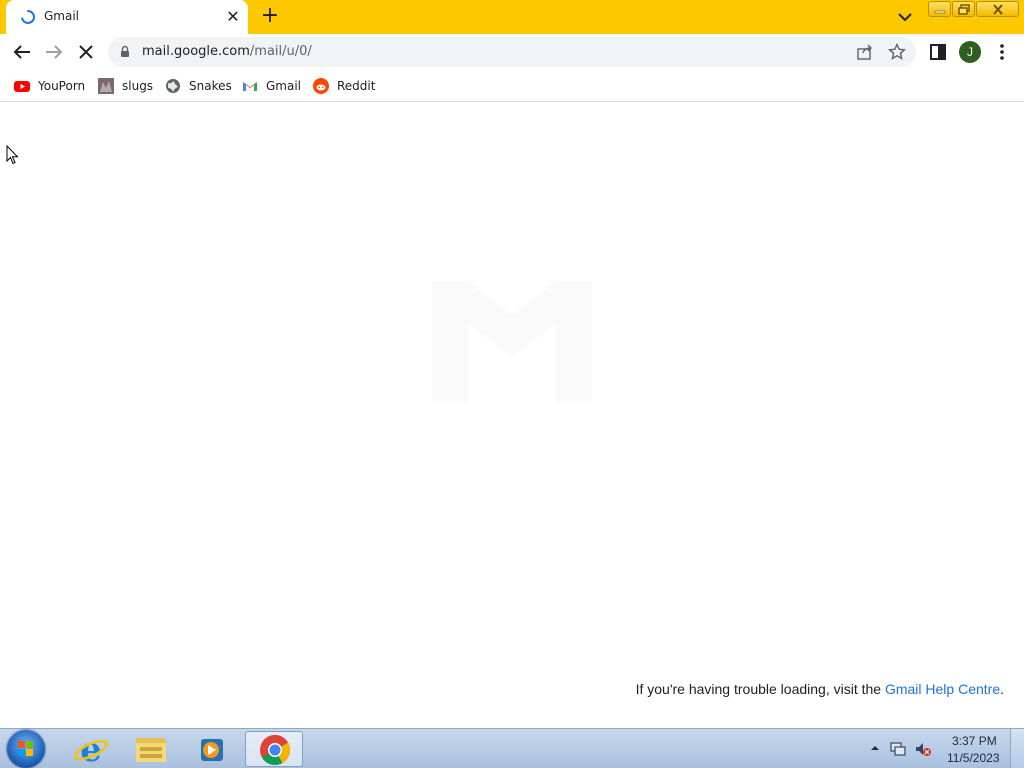 This screenshot has width=1024, height=768. Describe the element at coordinates (963, 9) in the screenshot. I see `window-restore-button` at that location.